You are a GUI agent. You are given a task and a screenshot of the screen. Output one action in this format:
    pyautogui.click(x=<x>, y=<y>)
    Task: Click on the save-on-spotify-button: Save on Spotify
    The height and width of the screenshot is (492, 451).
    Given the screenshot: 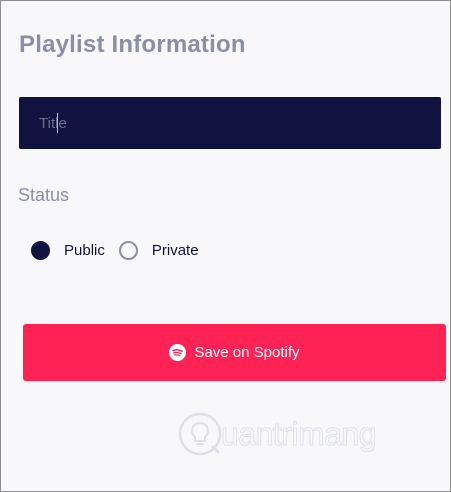 What is the action you would take?
    pyautogui.click(x=234, y=352)
    